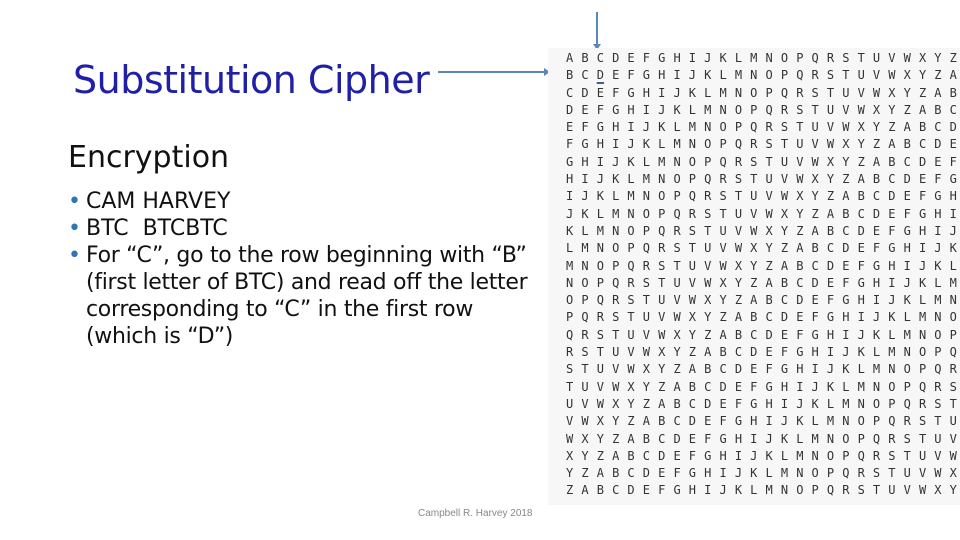  What do you see at coordinates (761, 144) in the screenshot?
I see `cipher-row: FGHIJKLMNOPQRSTUVWXYZABCDE` at bounding box center [761, 144].